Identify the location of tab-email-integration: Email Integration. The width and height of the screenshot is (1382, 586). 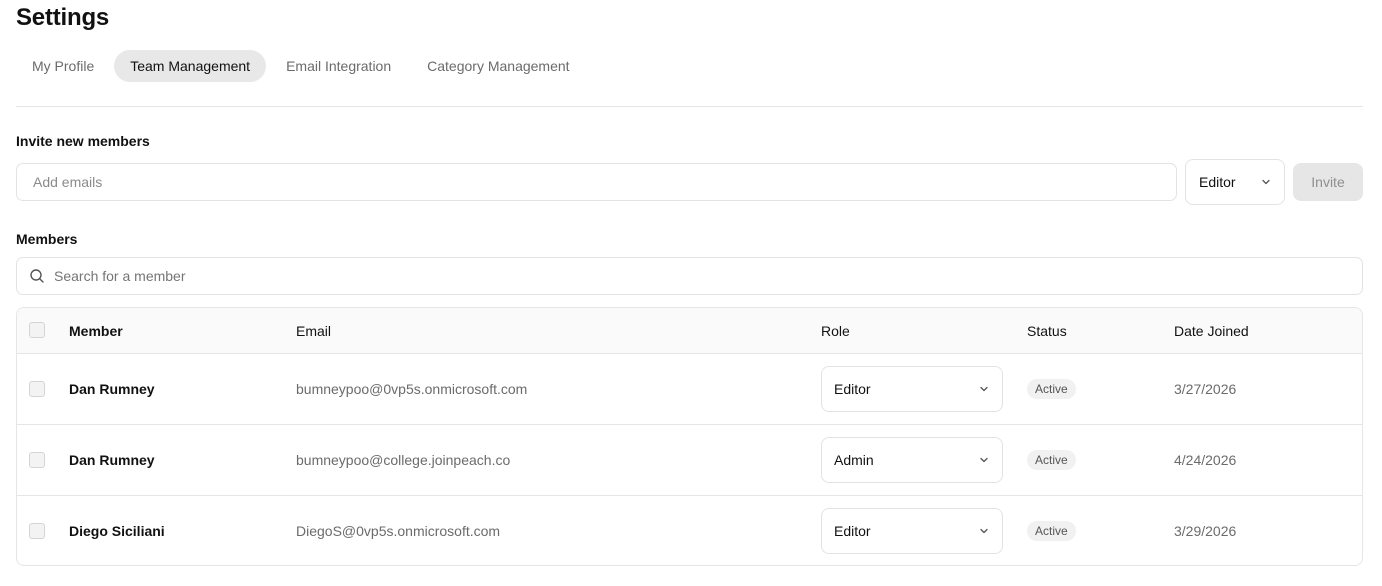
(338, 66).